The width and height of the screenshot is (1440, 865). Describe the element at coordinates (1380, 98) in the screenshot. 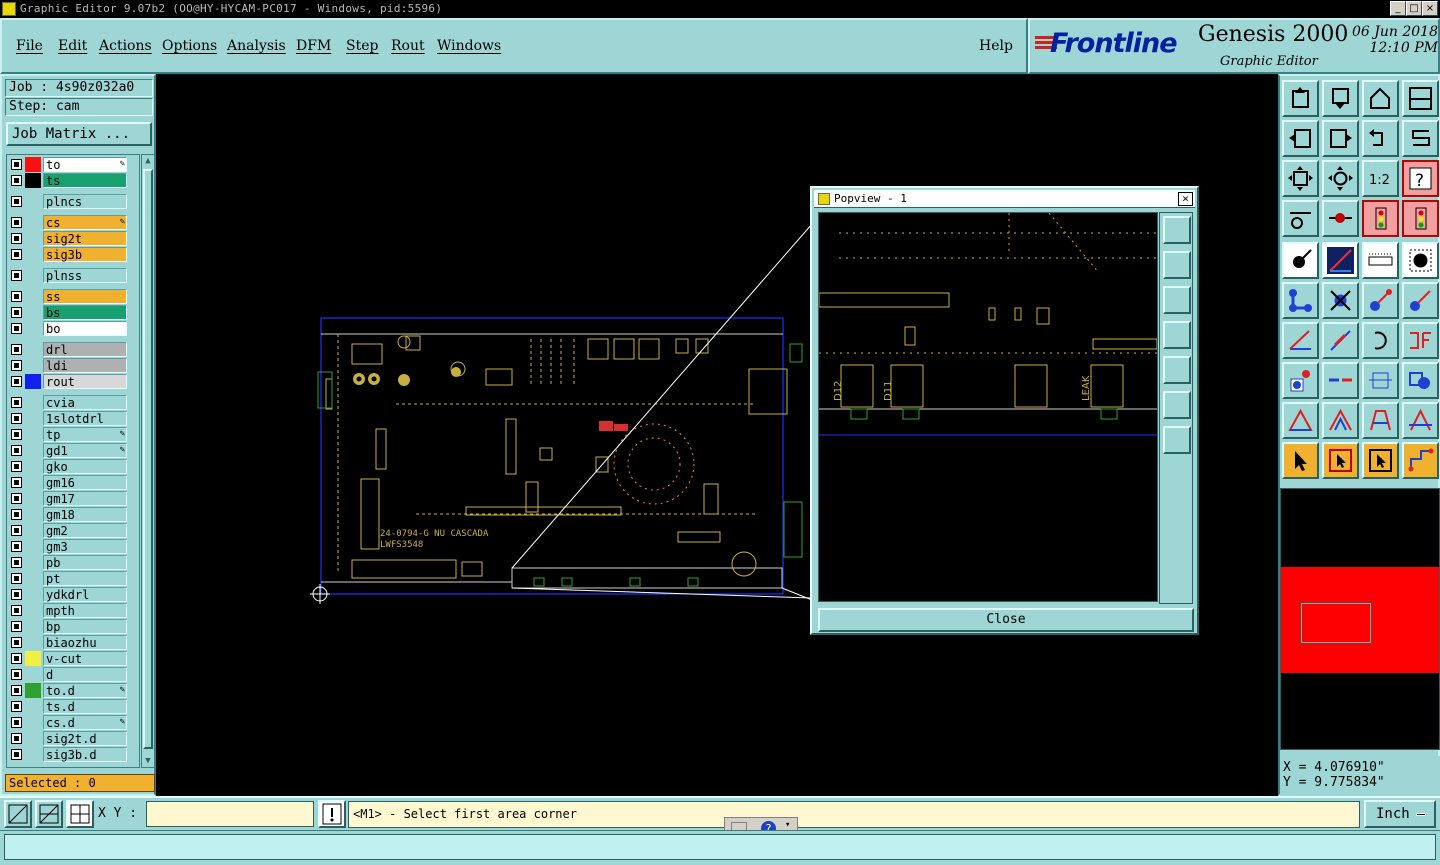

I see `home-icon` at that location.